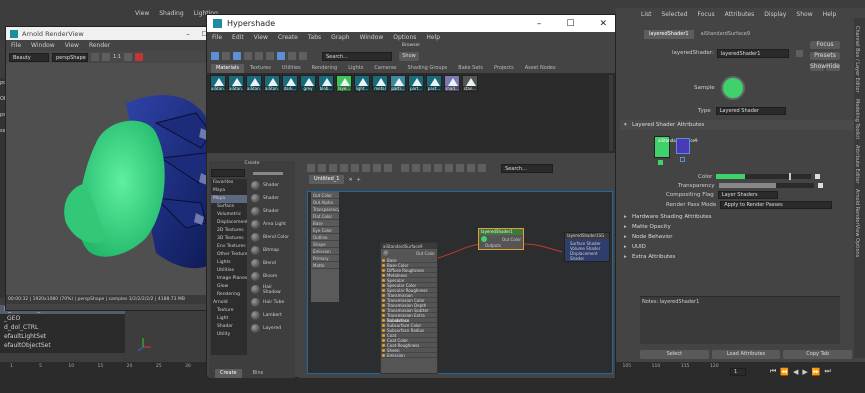 This screenshot has height=393, width=865. Describe the element at coordinates (72, 45) in the screenshot. I see `rv-menu-view: View` at that location.